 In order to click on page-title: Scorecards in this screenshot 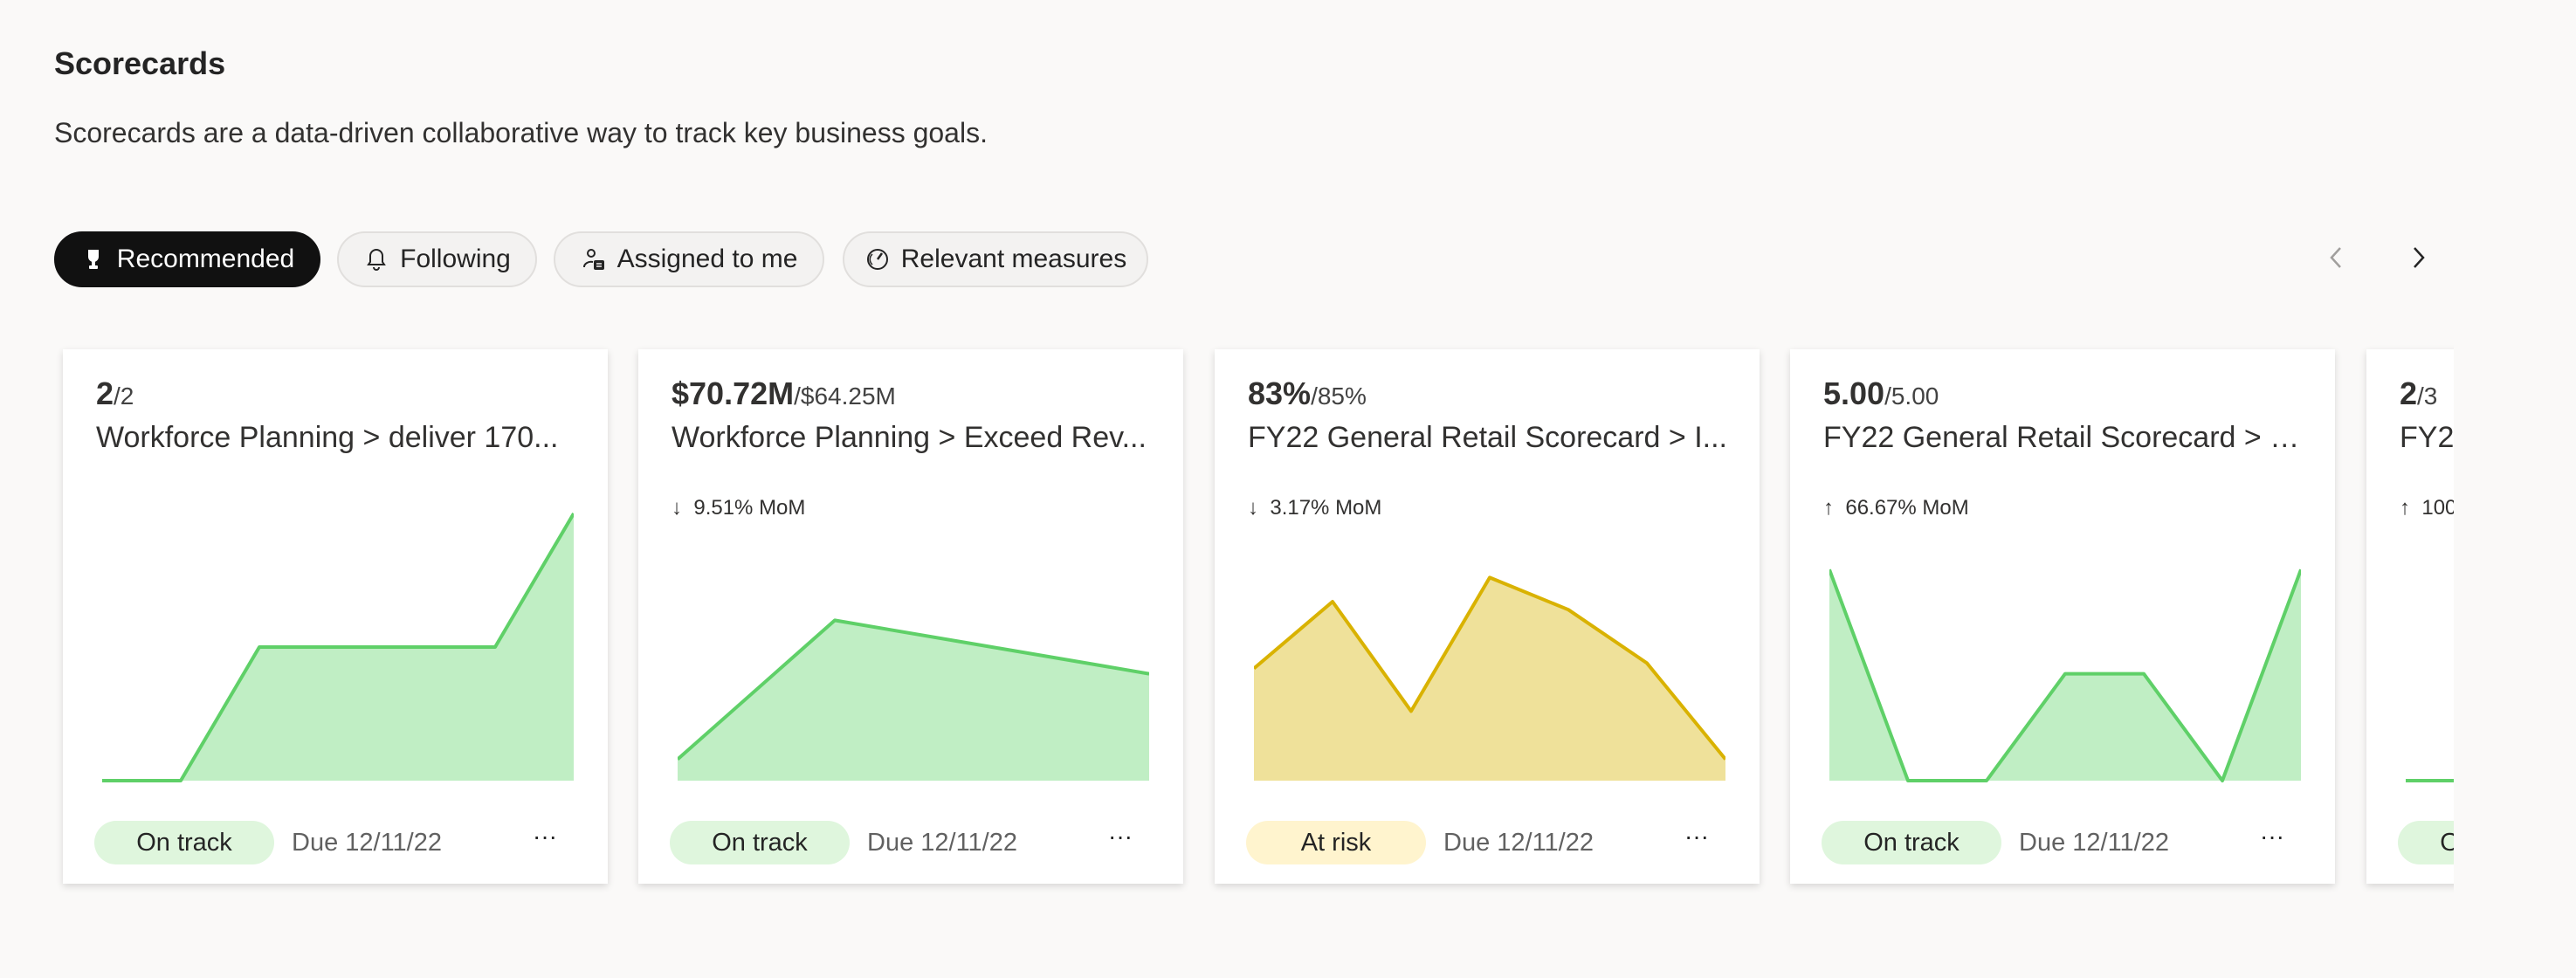, I will do `click(140, 63)`.